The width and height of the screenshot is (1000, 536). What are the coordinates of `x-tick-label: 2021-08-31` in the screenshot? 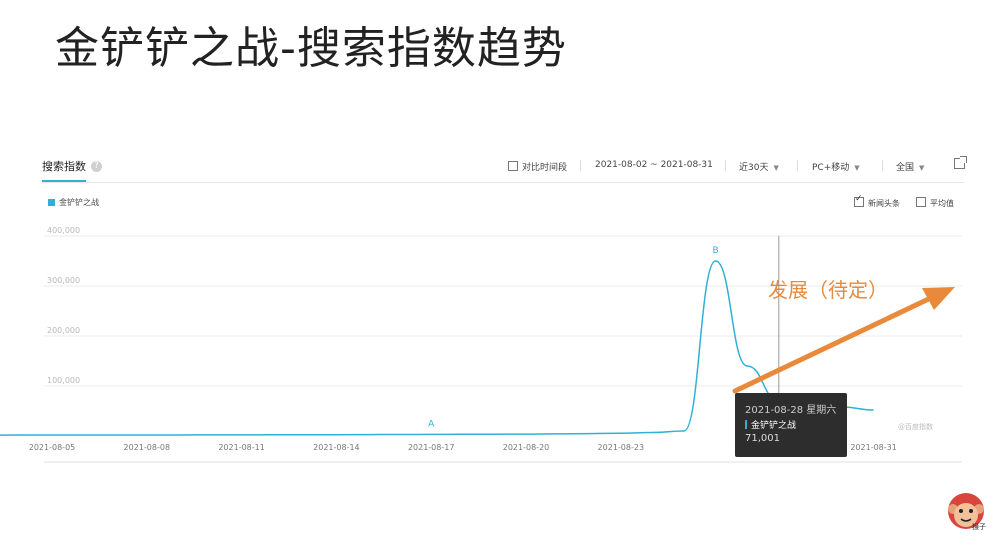 It's located at (873, 447).